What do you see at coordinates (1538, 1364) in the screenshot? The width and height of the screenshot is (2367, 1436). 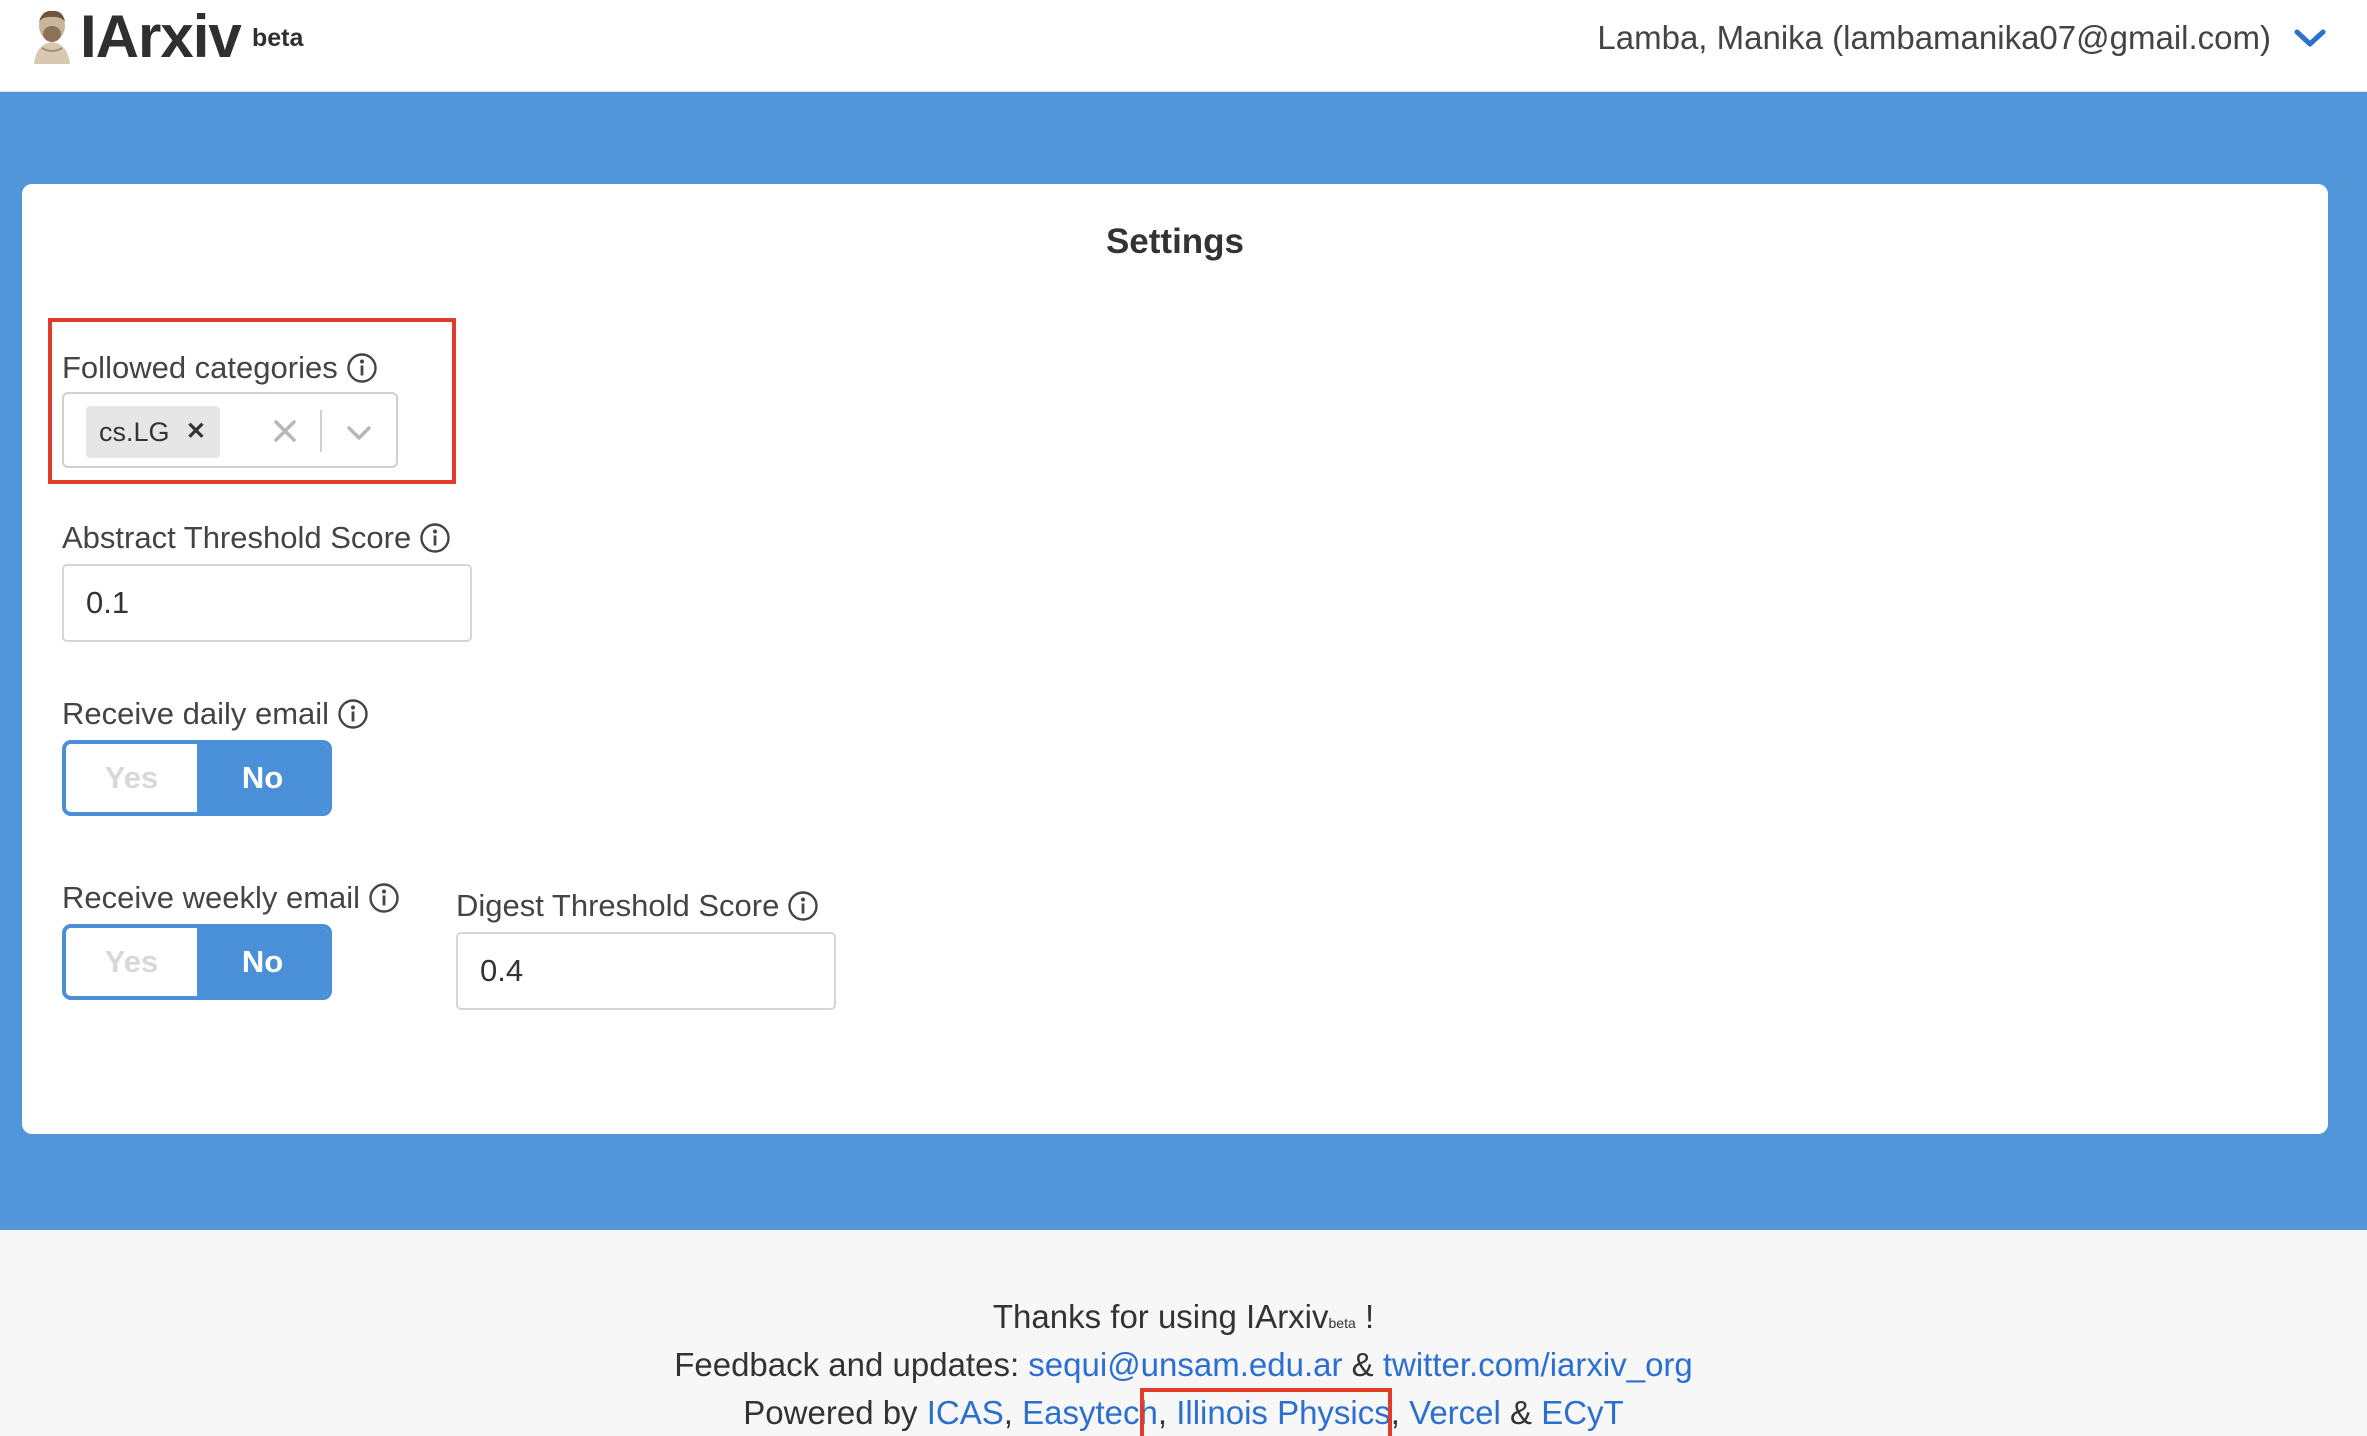 I see `twitter-link: twitter.com/iarxiv_org` at bounding box center [1538, 1364].